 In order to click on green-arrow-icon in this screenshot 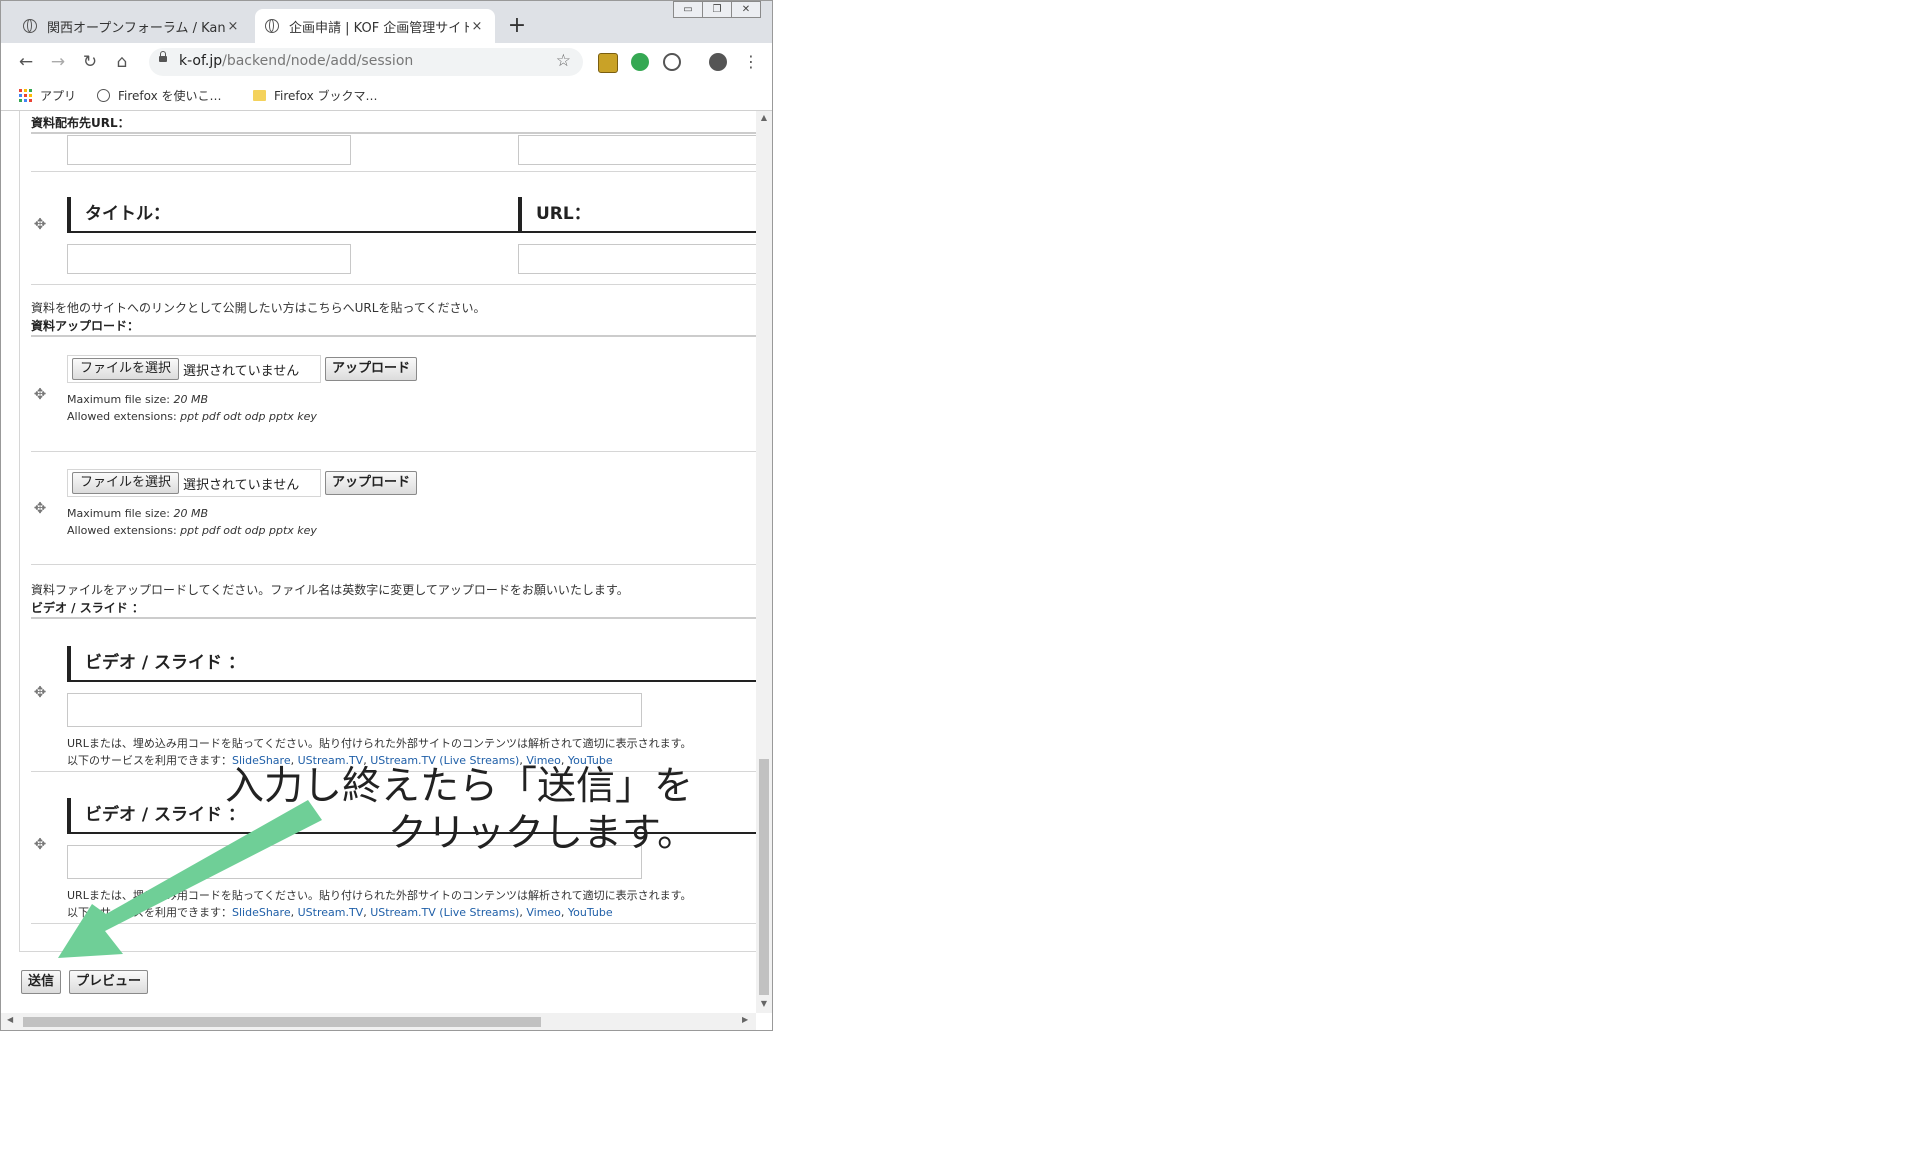, I will do `click(190, 879)`.